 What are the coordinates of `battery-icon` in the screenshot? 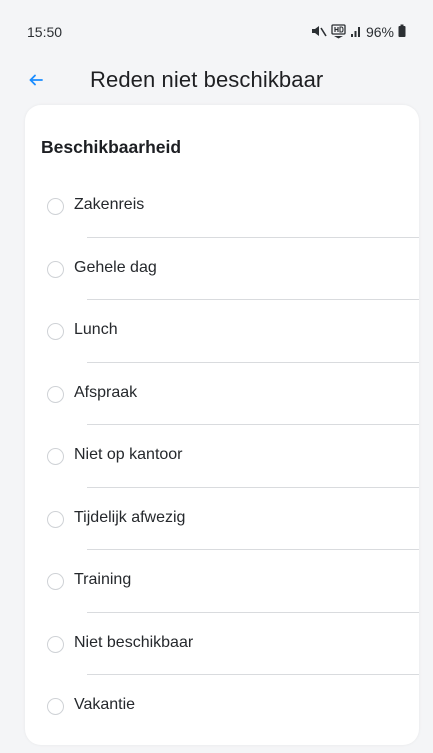 It's located at (402, 31).